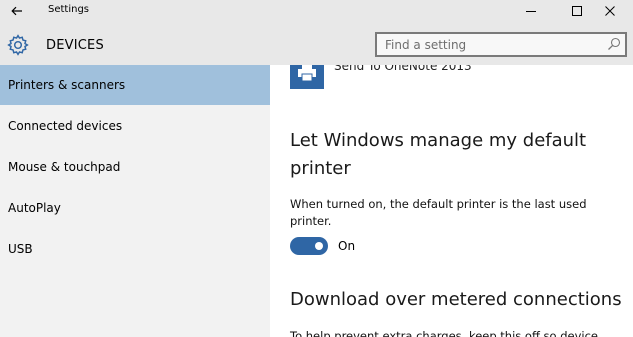  I want to click on default-printer-toggle, so click(309, 246).